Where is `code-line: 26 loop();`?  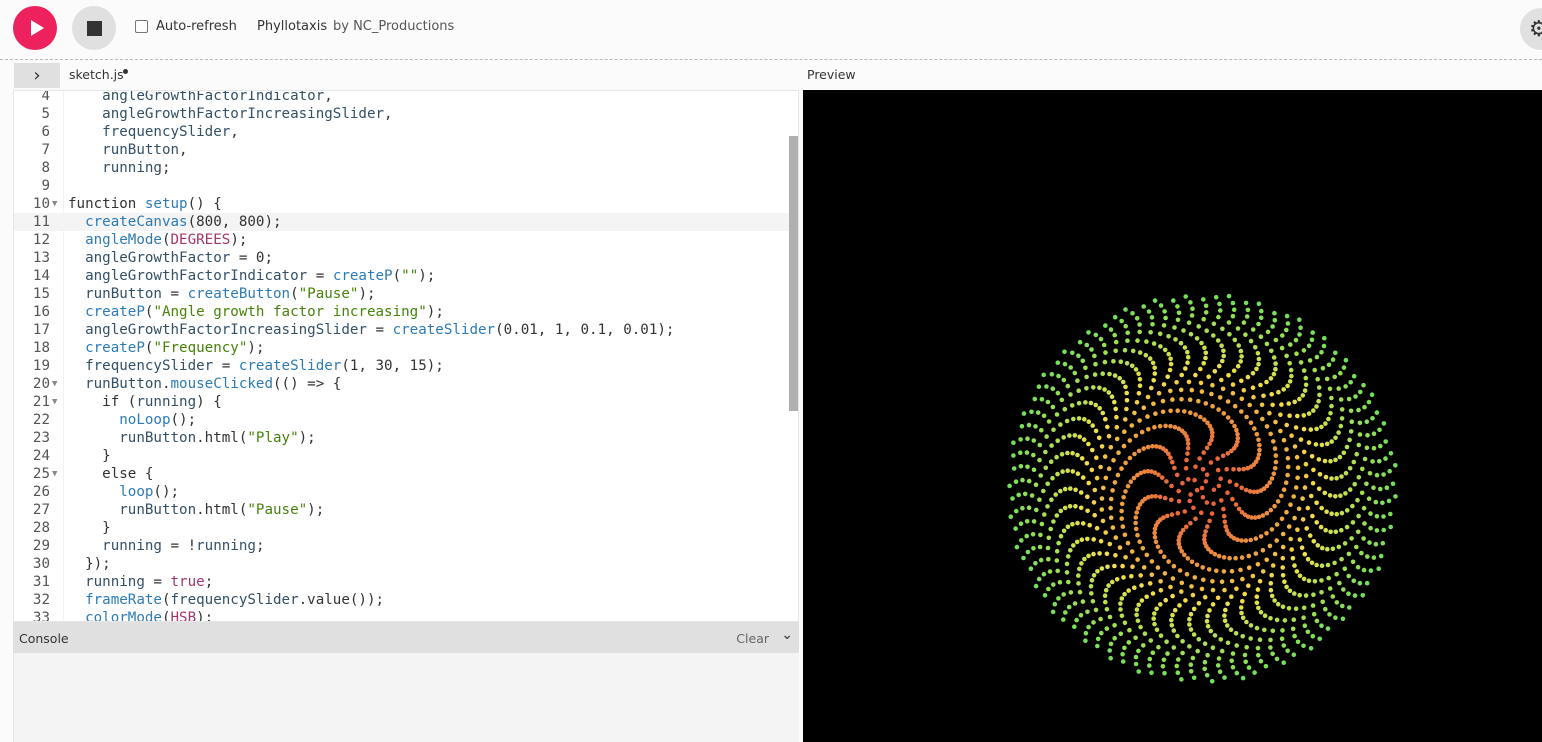
code-line: 26 loop(); is located at coordinates (402, 492).